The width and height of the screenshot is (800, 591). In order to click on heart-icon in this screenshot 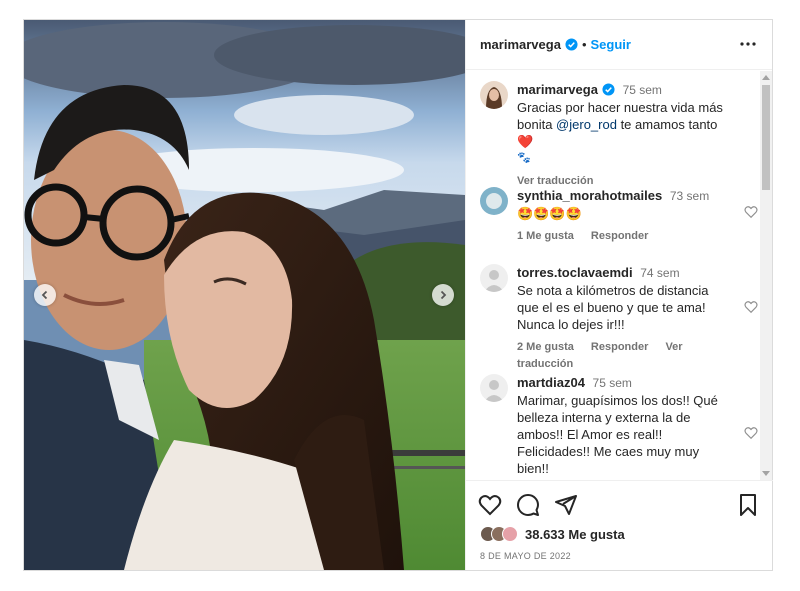, I will do `click(490, 505)`.